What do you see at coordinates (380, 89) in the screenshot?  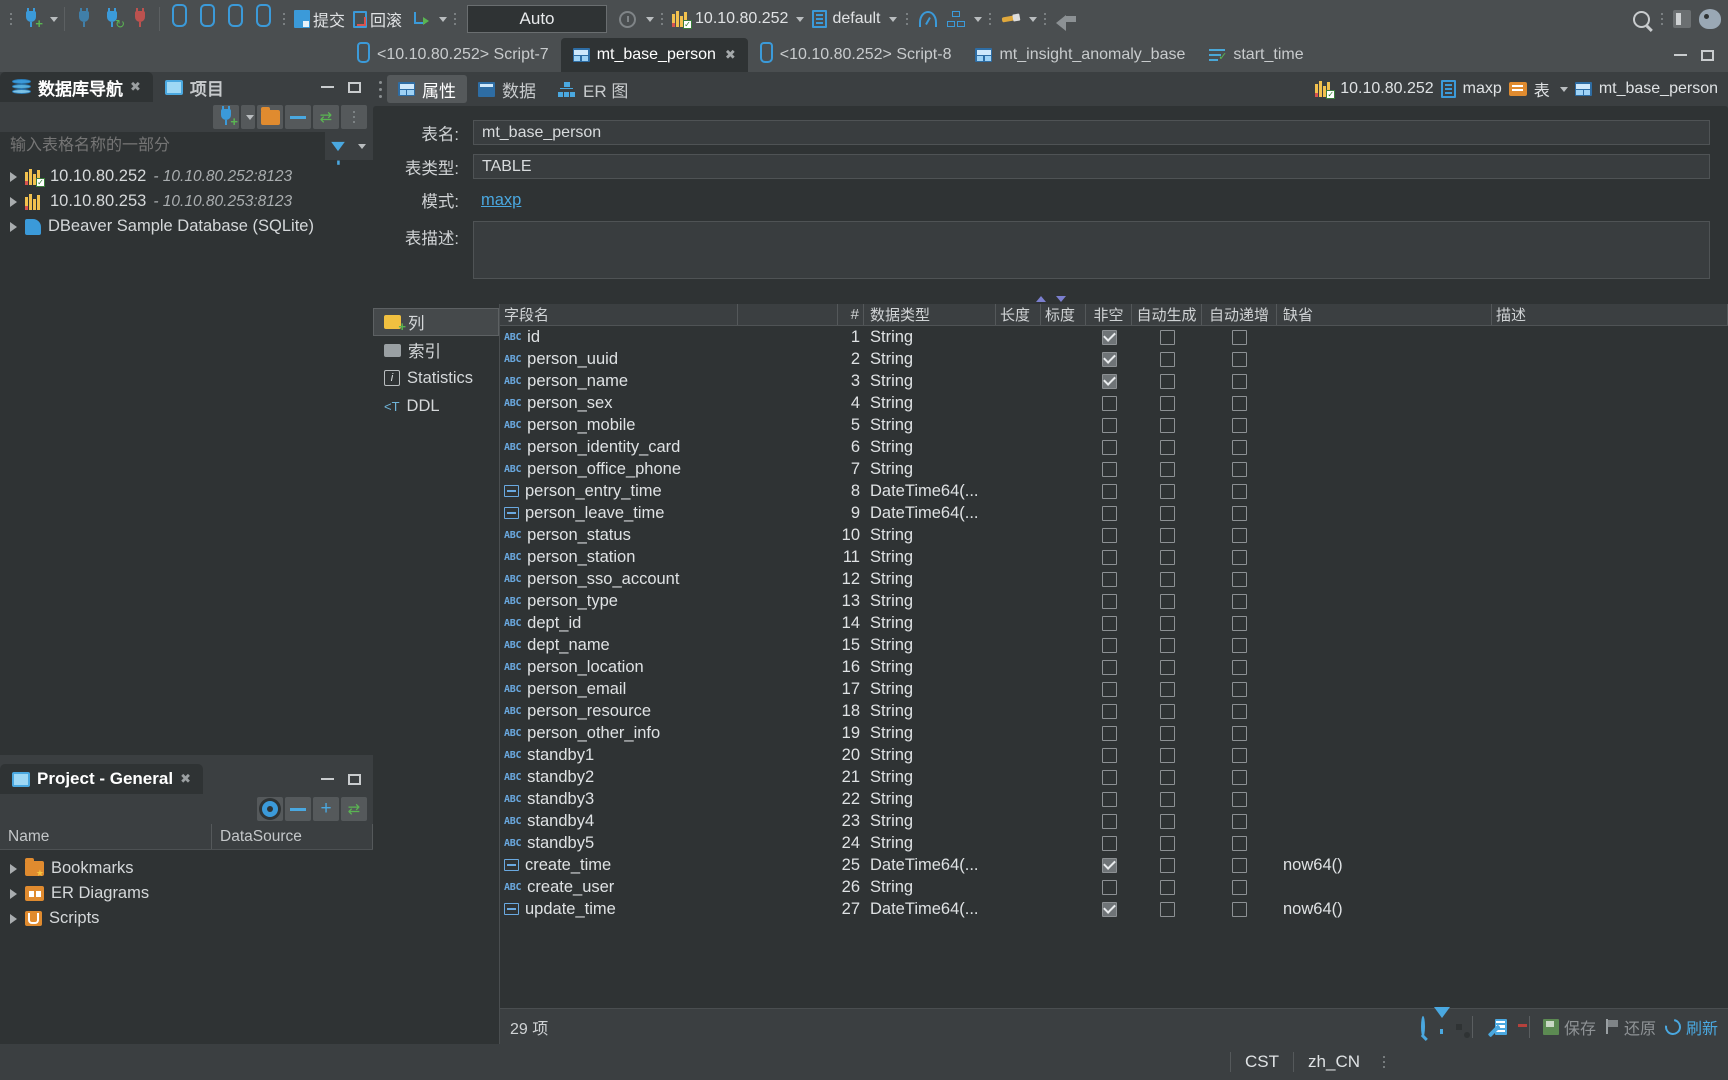 I see `editor-toolbar-grip` at bounding box center [380, 89].